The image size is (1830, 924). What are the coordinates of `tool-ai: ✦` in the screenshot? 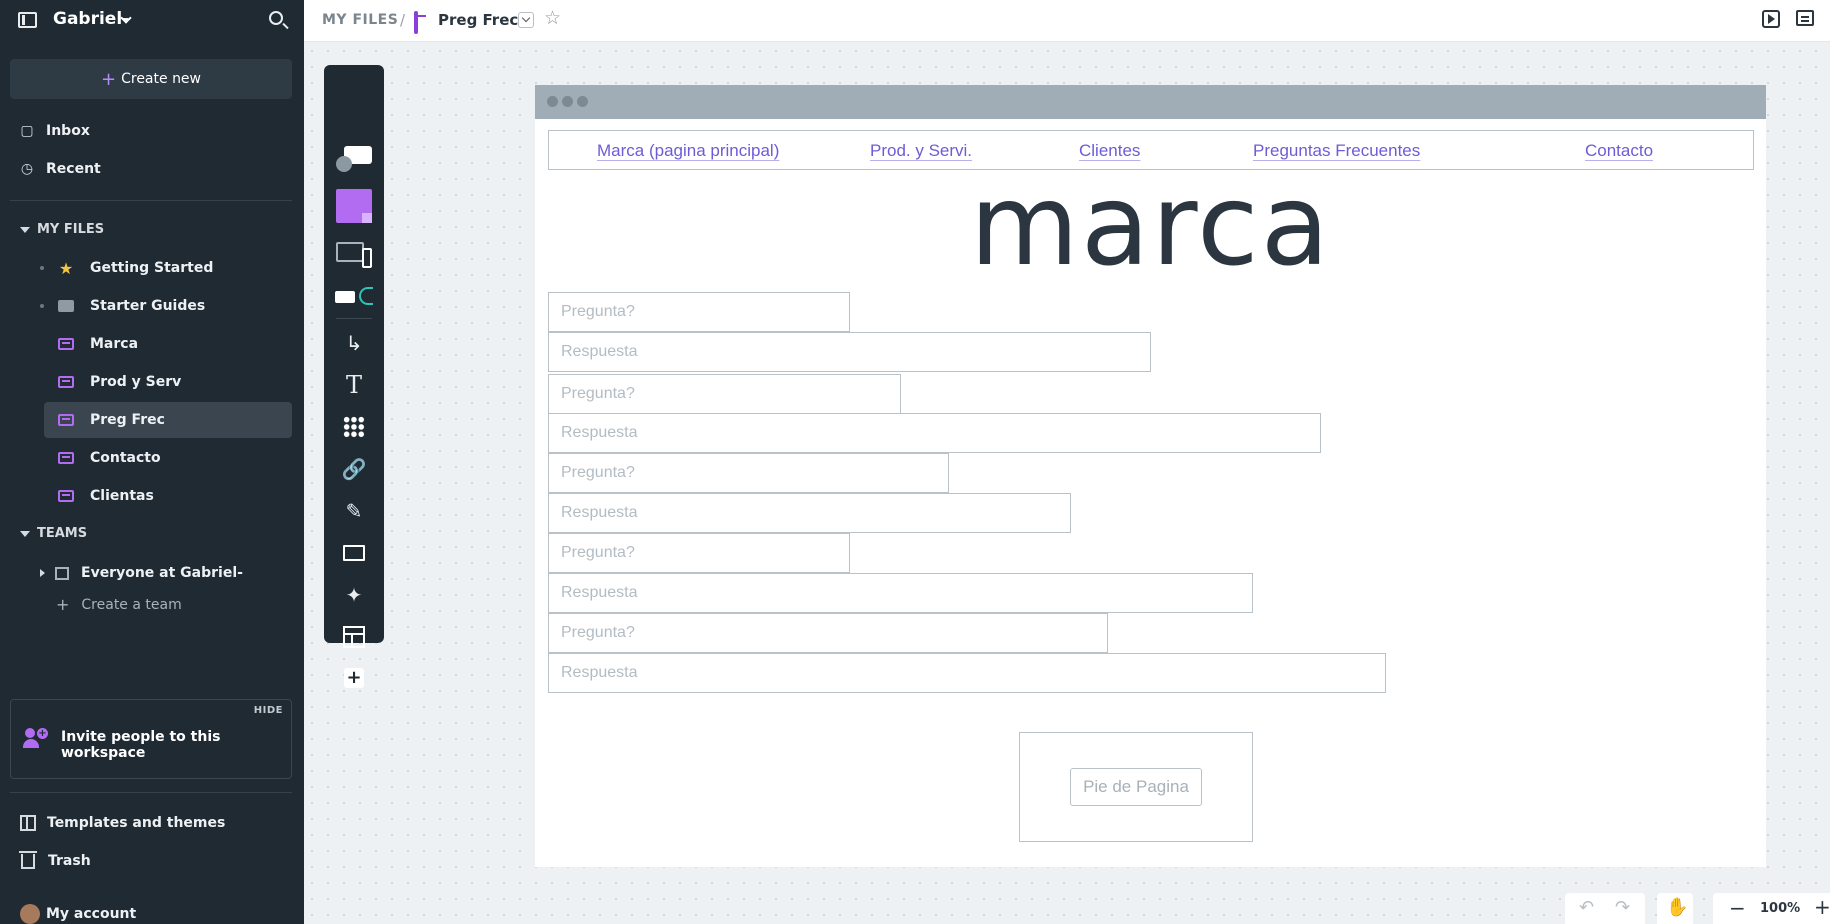 It's located at (354, 595).